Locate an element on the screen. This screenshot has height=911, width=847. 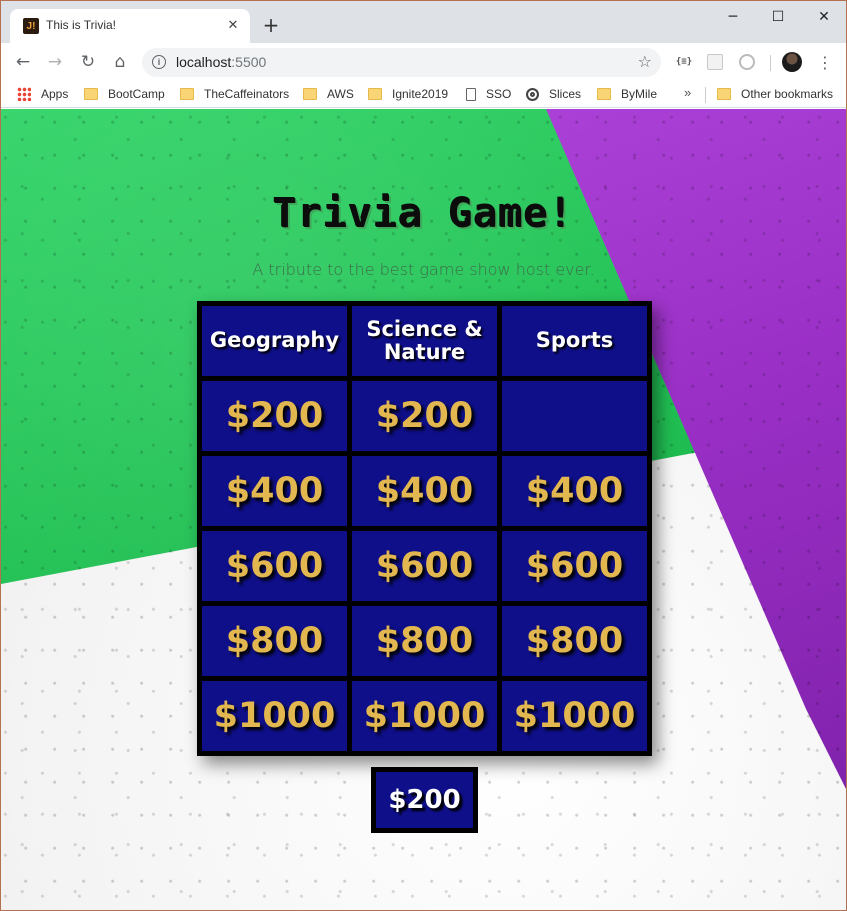
address-bar: i localhost:5500 ☆ is located at coordinates (401, 62).